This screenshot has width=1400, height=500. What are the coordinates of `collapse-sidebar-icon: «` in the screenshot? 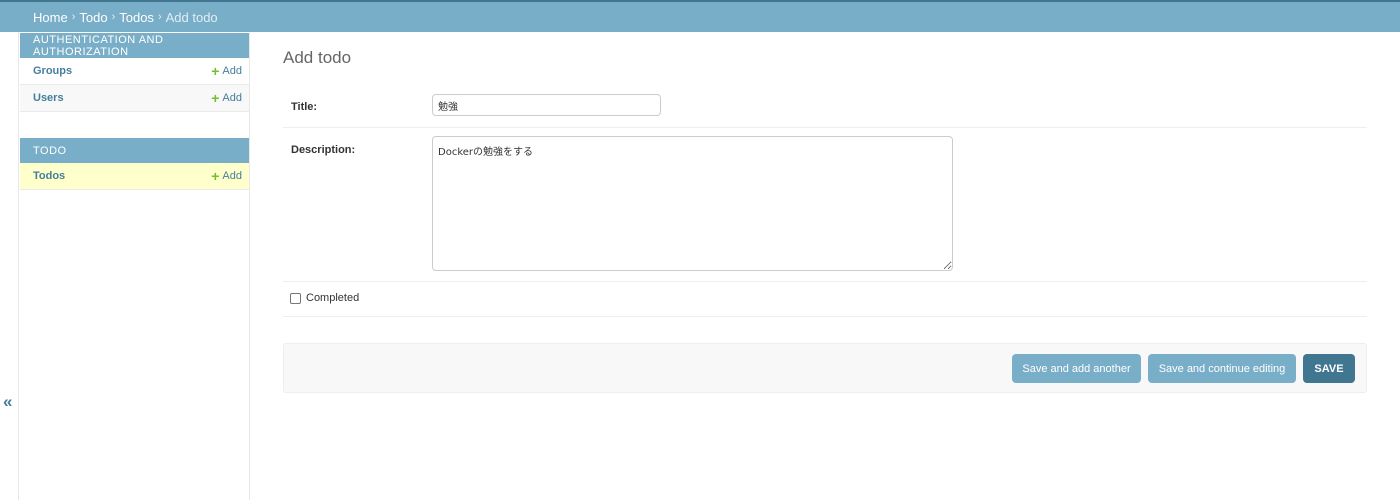 It's located at (7, 402).